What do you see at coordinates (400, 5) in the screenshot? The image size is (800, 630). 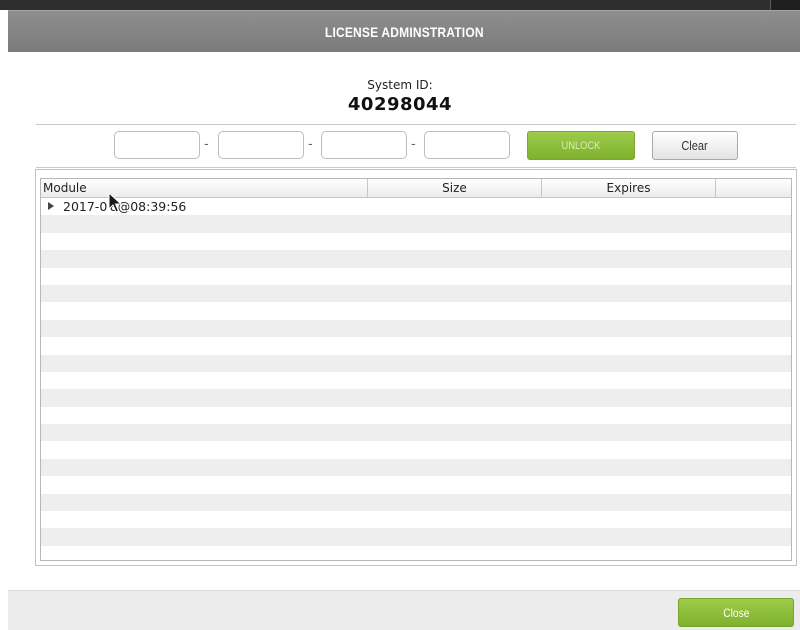 I see `host-top-strip` at bounding box center [400, 5].